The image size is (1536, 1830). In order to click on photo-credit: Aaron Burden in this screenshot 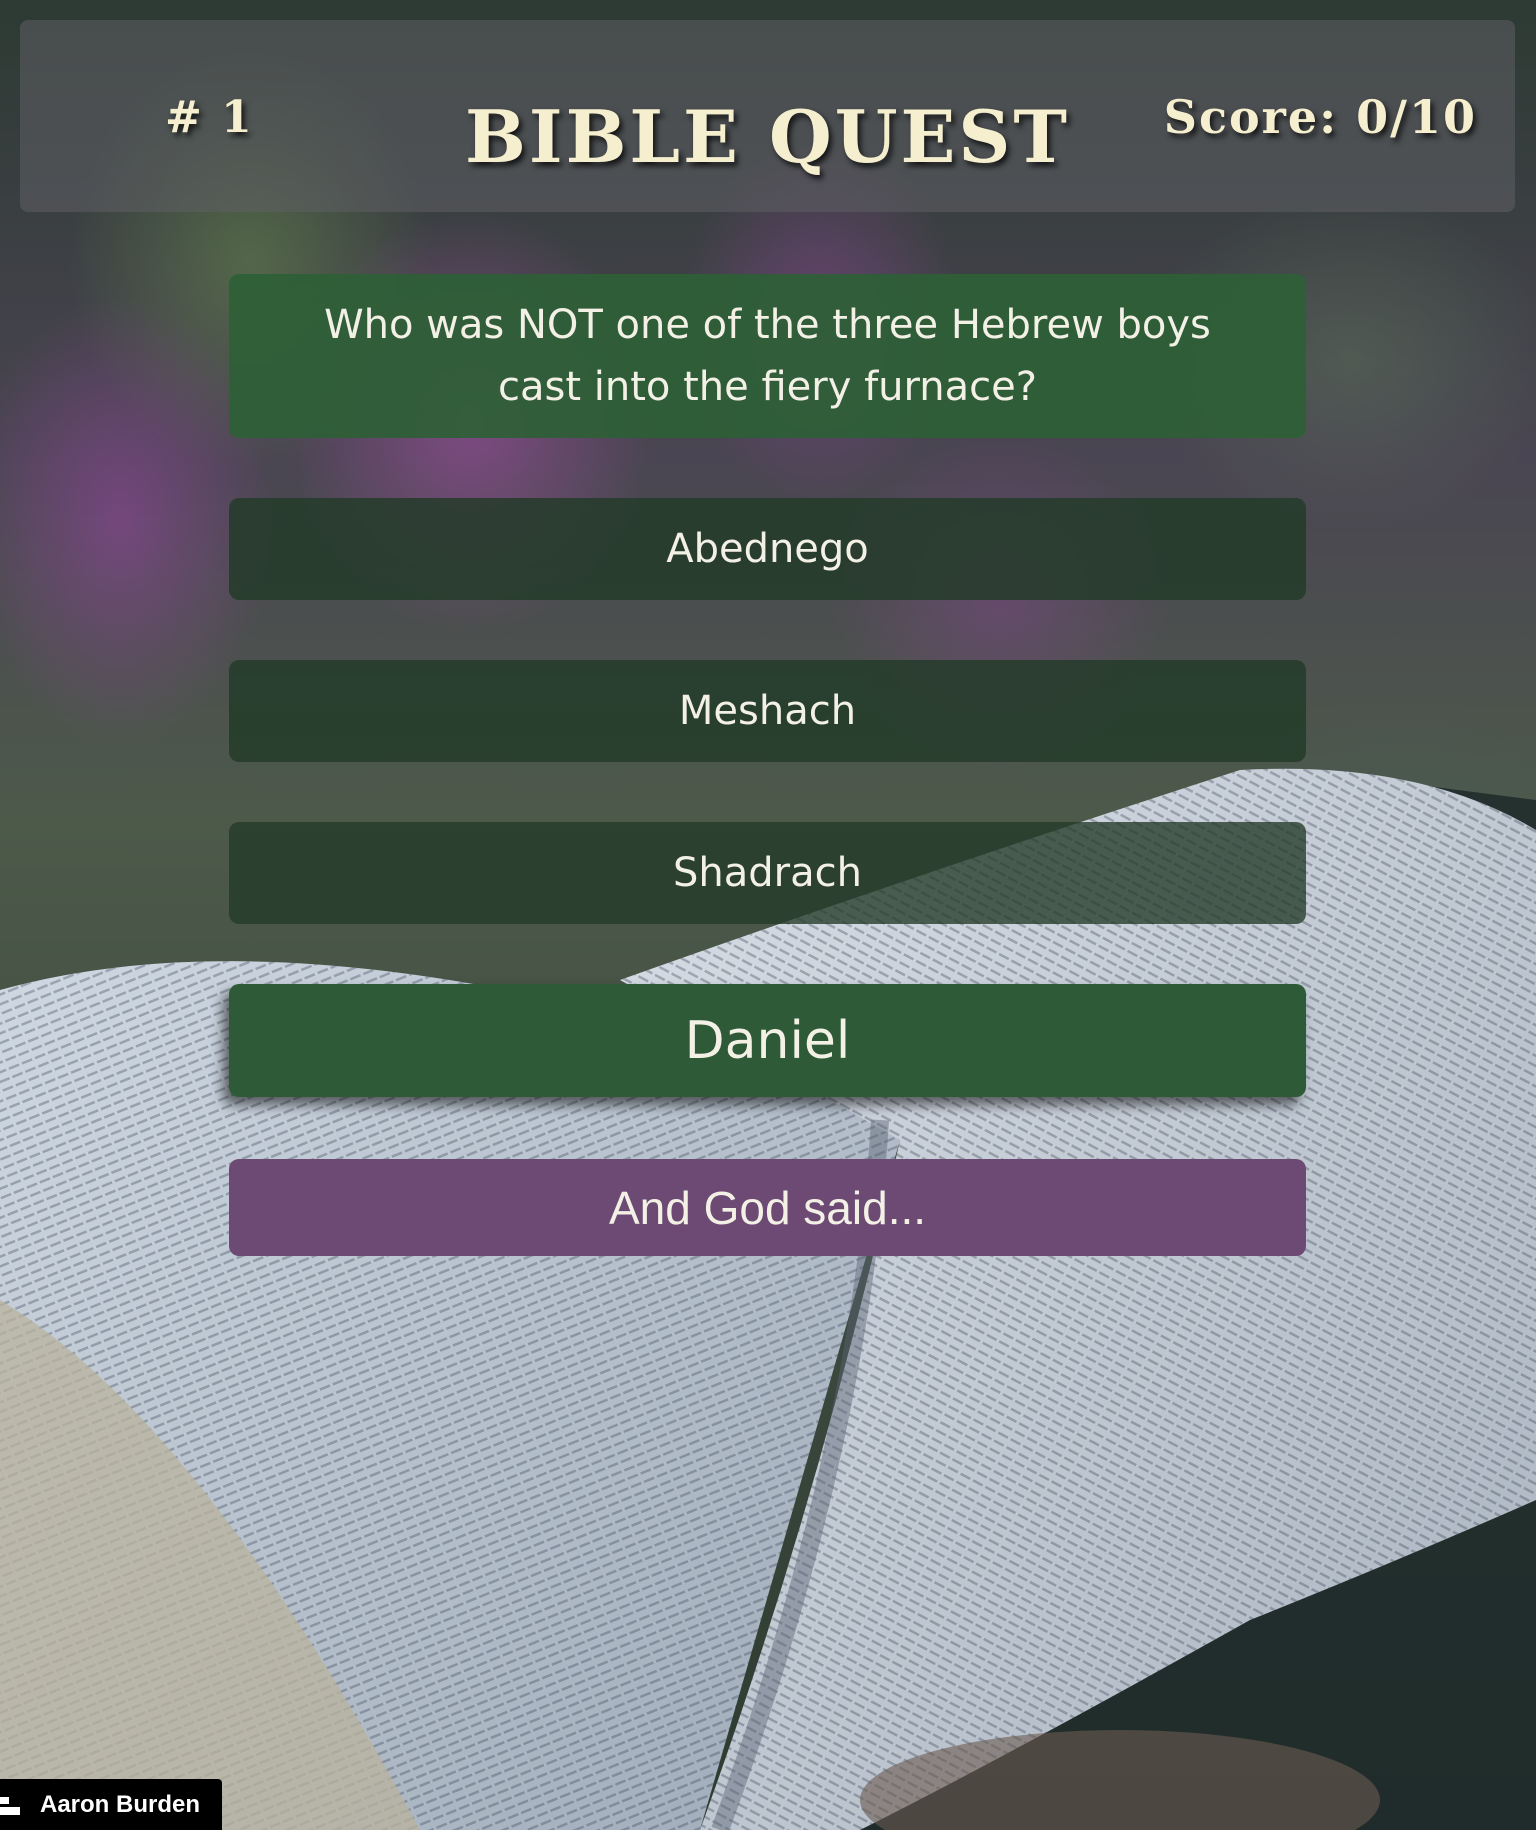, I will do `click(111, 1804)`.